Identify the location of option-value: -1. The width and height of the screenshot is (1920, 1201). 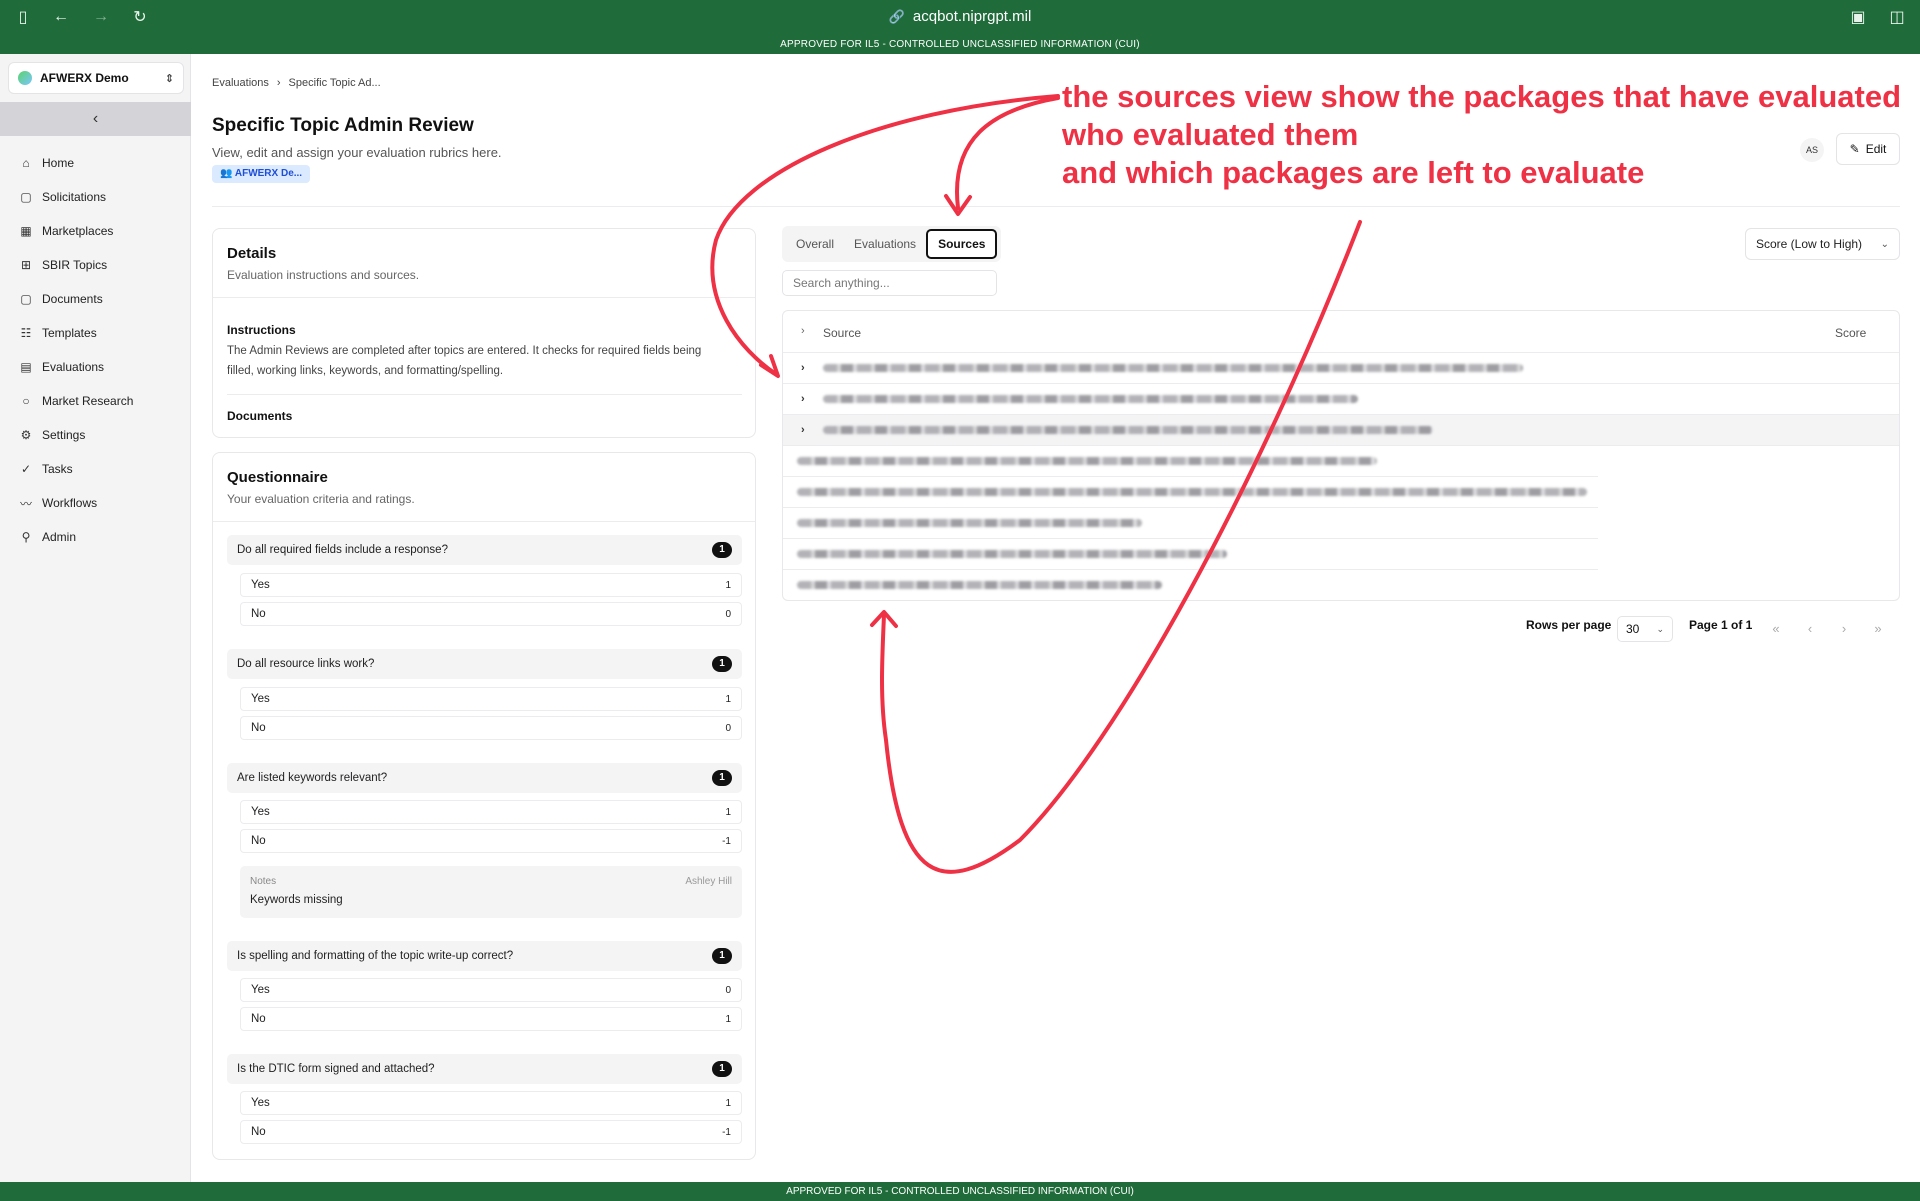
(726, 841).